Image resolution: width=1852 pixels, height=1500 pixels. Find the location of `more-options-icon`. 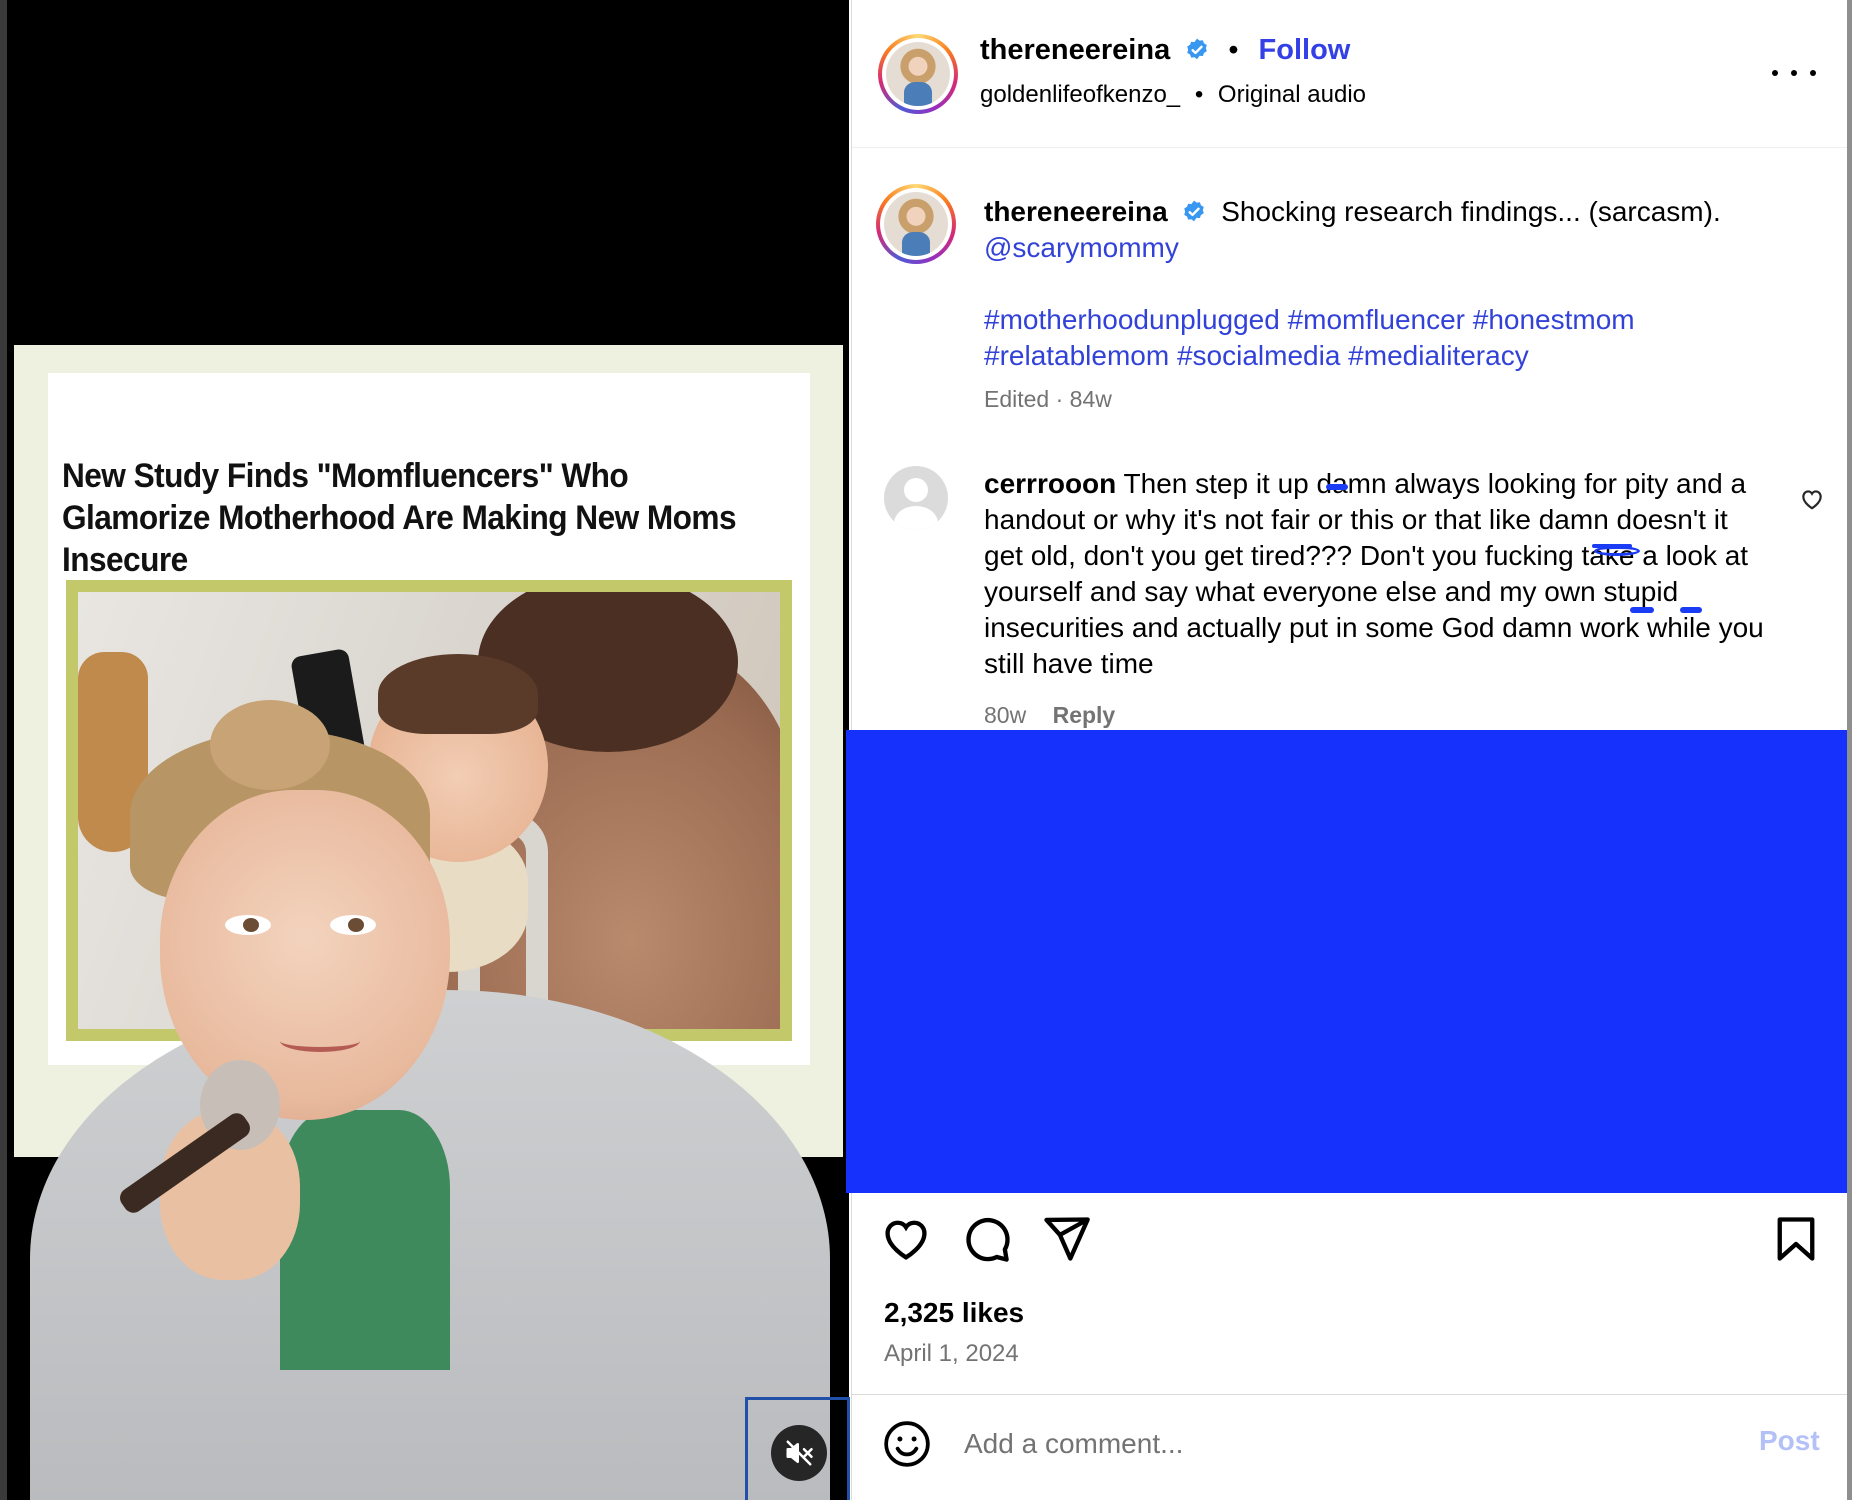

more-options-icon is located at coordinates (1794, 73).